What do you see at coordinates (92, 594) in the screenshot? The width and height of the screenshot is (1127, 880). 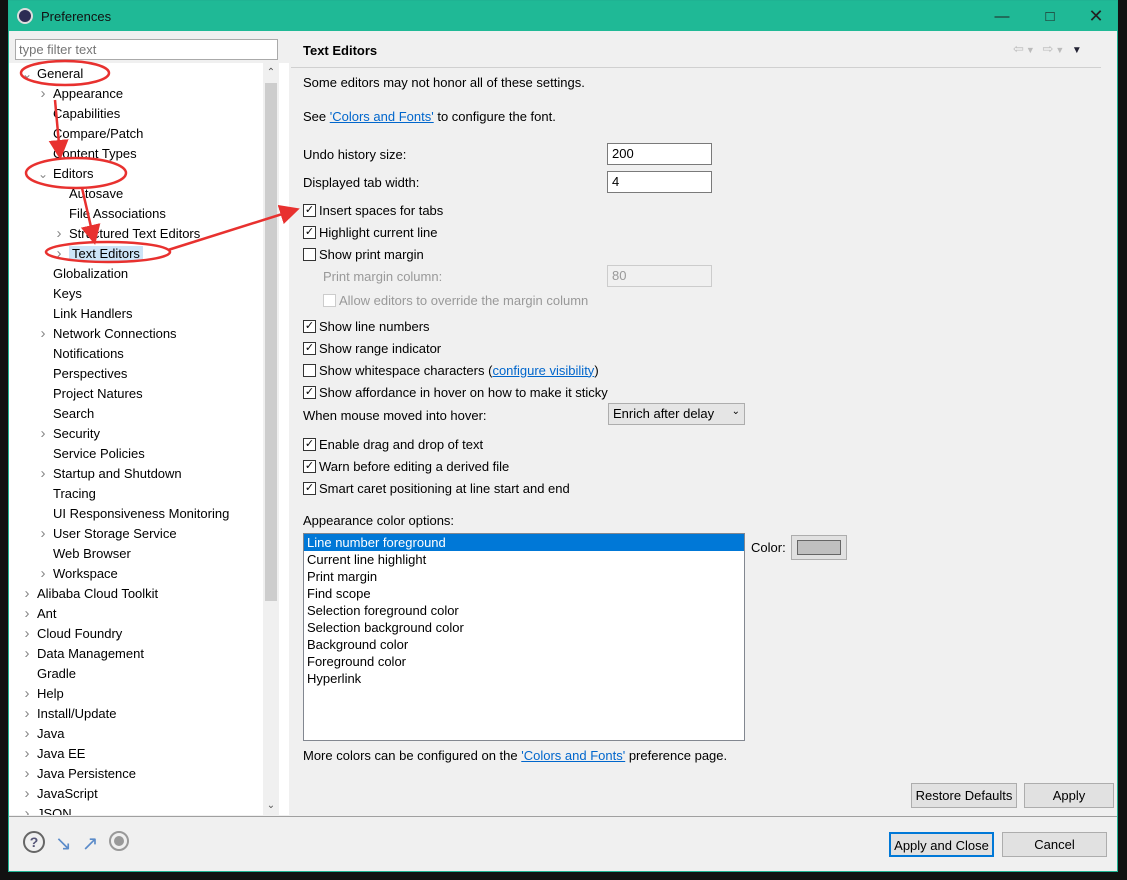 I see `tree-item: › Alibaba Cloud Toolkit` at bounding box center [92, 594].